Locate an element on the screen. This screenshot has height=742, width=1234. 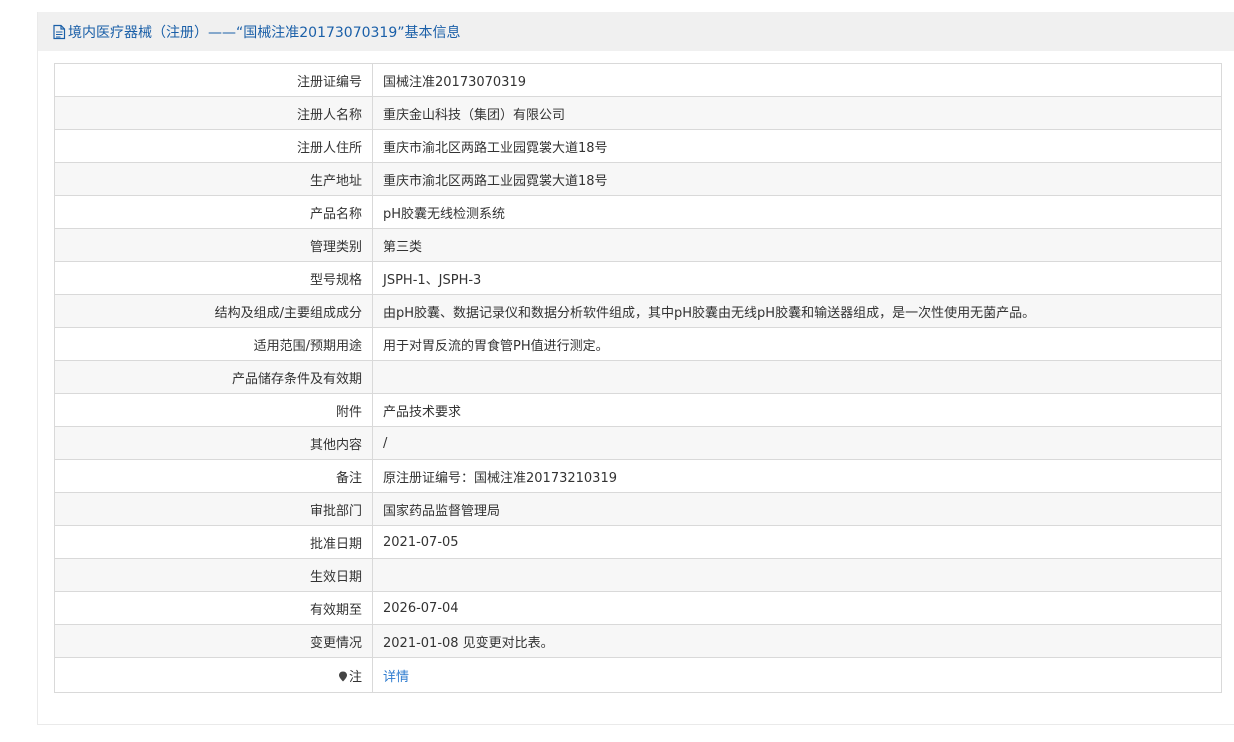
table-row: 产品名称 pH胶囊无线检测系统 is located at coordinates (638, 212).